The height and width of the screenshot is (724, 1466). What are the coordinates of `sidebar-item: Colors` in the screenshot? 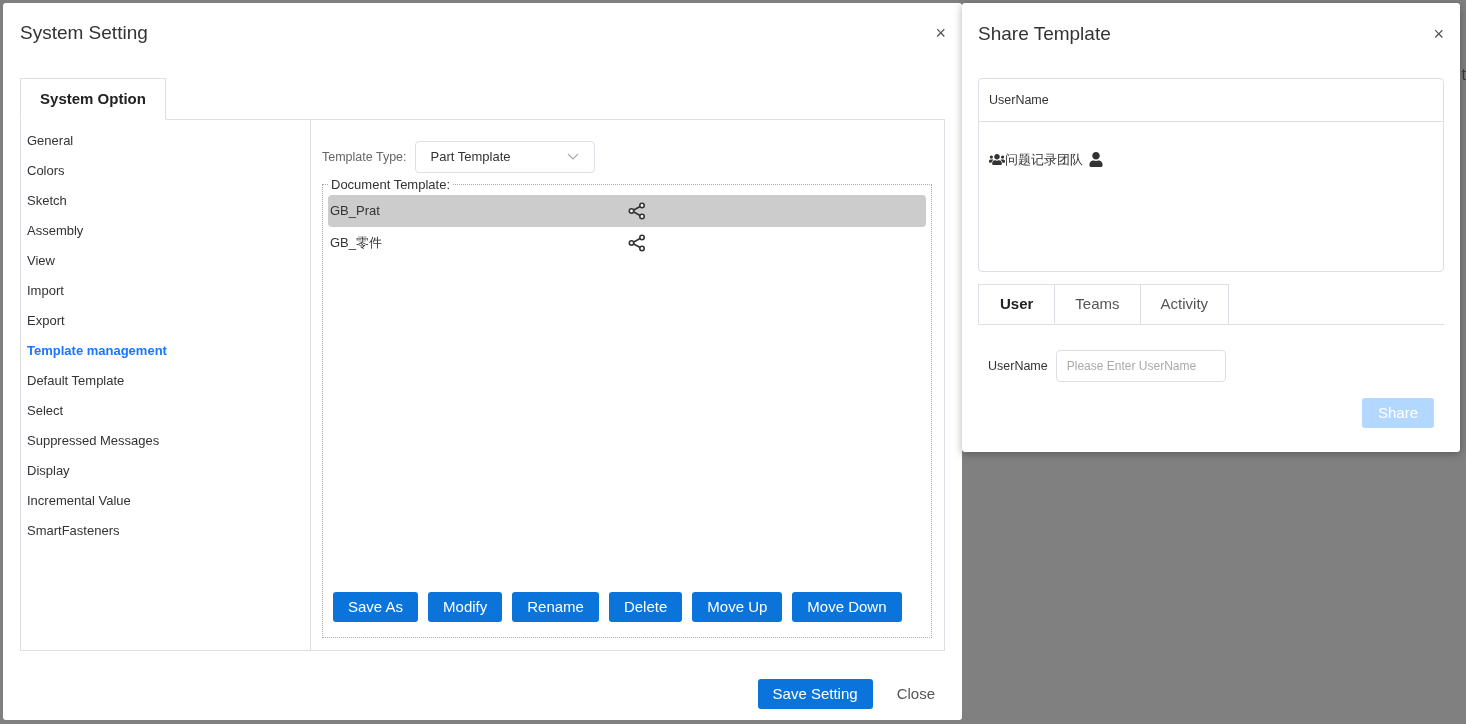 It's located at (46, 171).